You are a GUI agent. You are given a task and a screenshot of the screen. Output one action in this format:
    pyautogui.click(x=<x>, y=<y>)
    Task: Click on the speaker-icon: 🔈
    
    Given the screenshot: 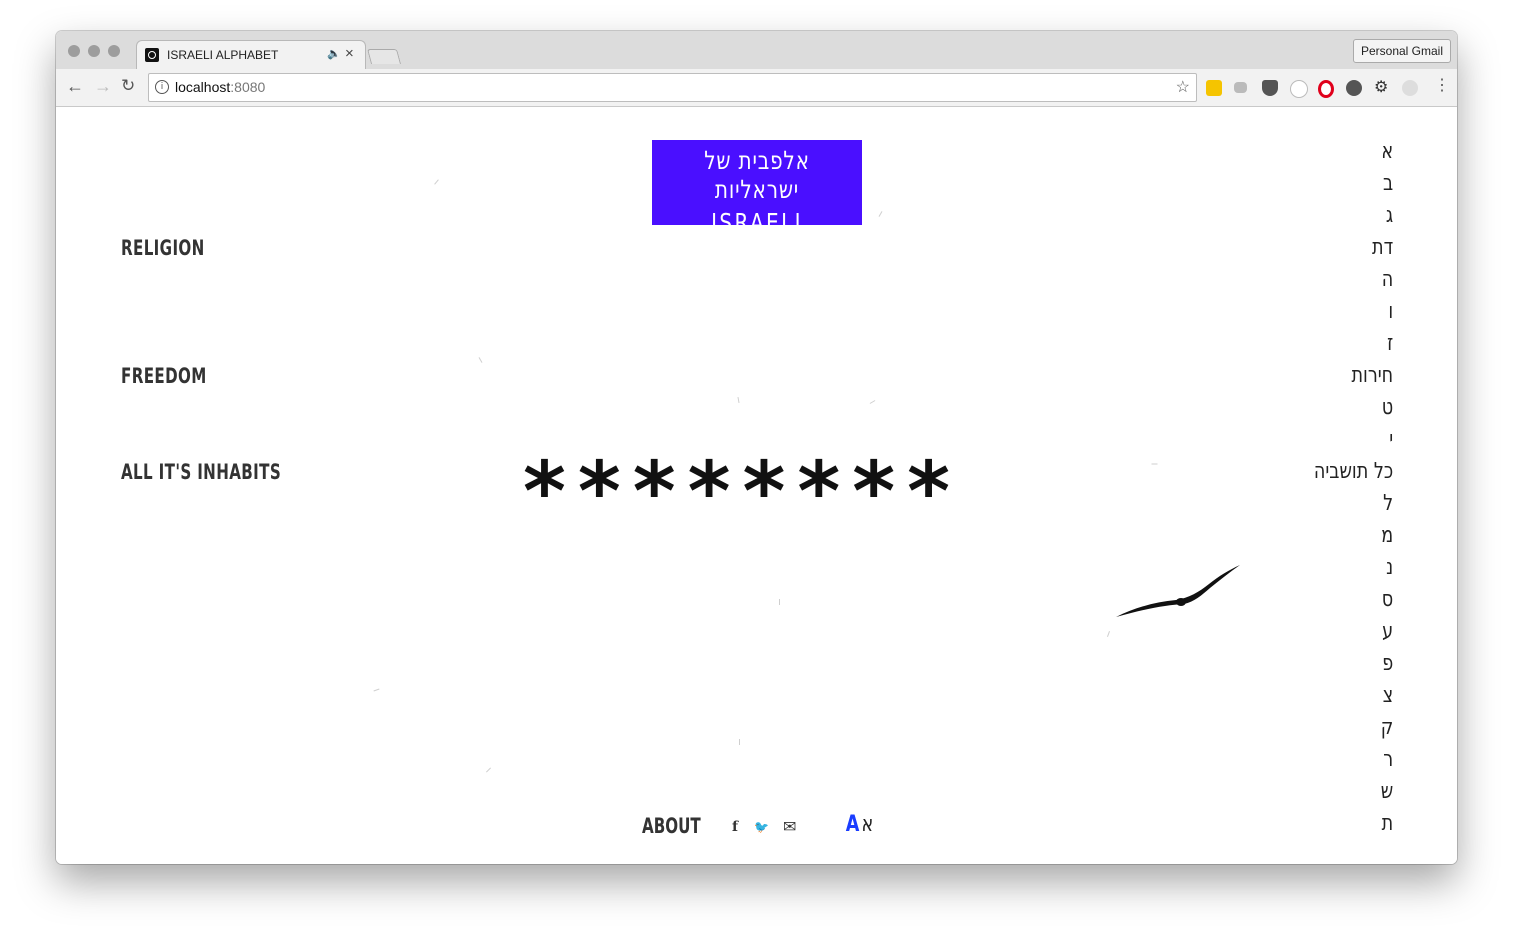 What is the action you would take?
    pyautogui.click(x=334, y=53)
    